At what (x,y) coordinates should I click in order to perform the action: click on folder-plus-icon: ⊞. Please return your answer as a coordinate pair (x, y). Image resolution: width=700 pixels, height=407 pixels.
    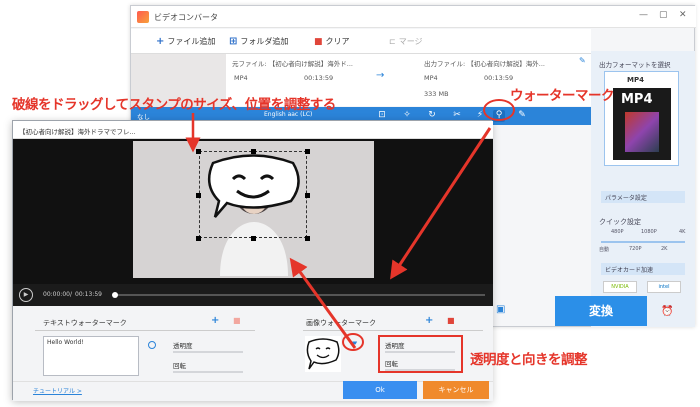
    Looking at the image, I should click on (233, 41).